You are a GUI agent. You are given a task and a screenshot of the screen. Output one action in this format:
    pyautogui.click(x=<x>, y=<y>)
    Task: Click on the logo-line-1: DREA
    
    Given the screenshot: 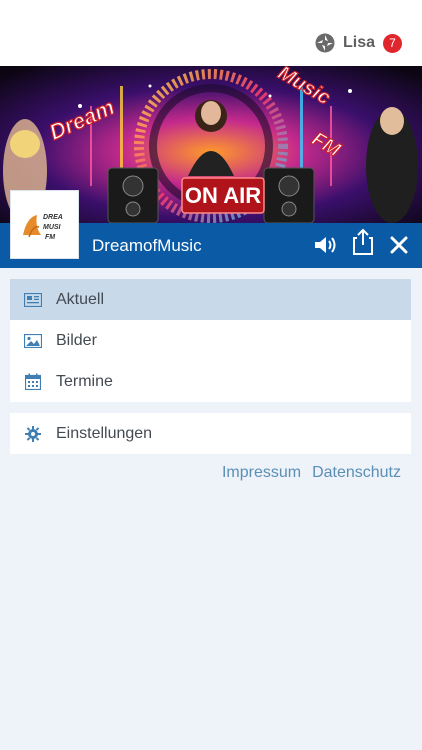 What is the action you would take?
    pyautogui.click(x=53, y=217)
    